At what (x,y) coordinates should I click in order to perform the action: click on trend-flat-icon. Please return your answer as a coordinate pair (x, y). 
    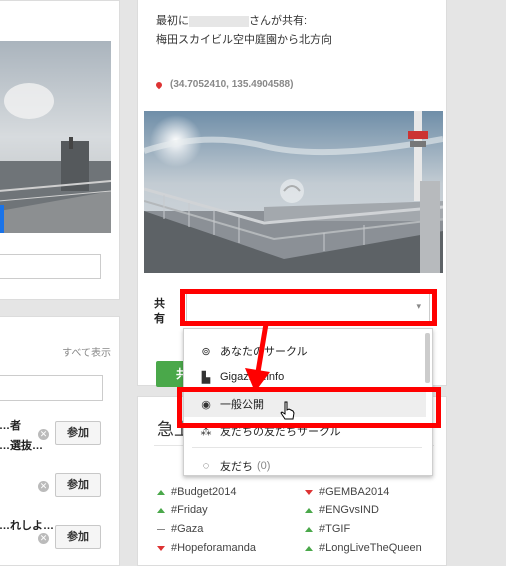
    Looking at the image, I should click on (161, 529).